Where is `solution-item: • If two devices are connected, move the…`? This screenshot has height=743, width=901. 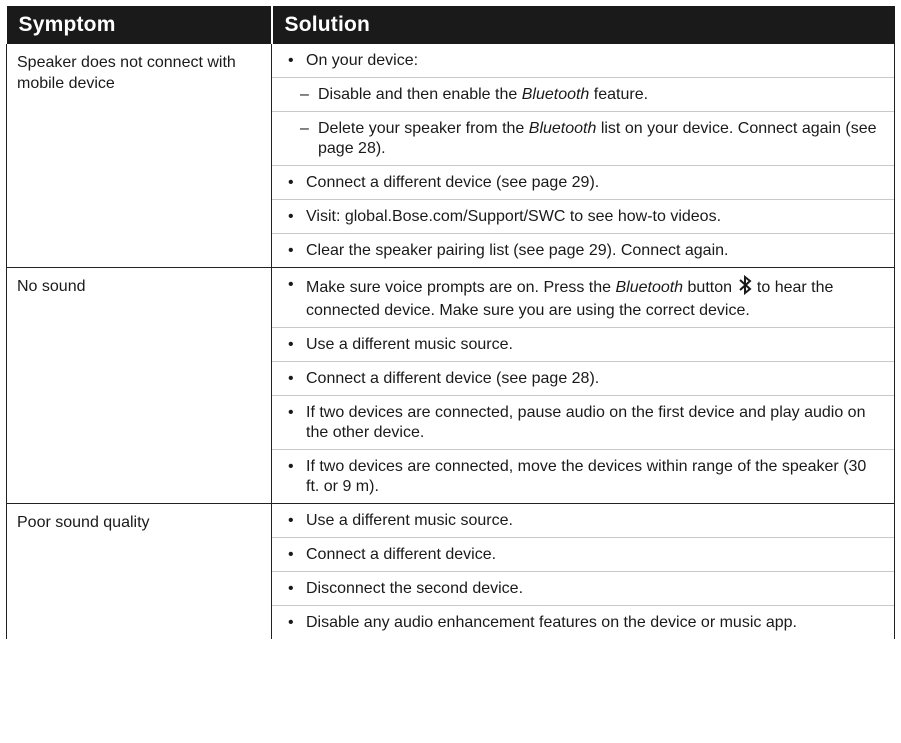
solution-item: • If two devices are connected, move the… is located at coordinates (577, 476).